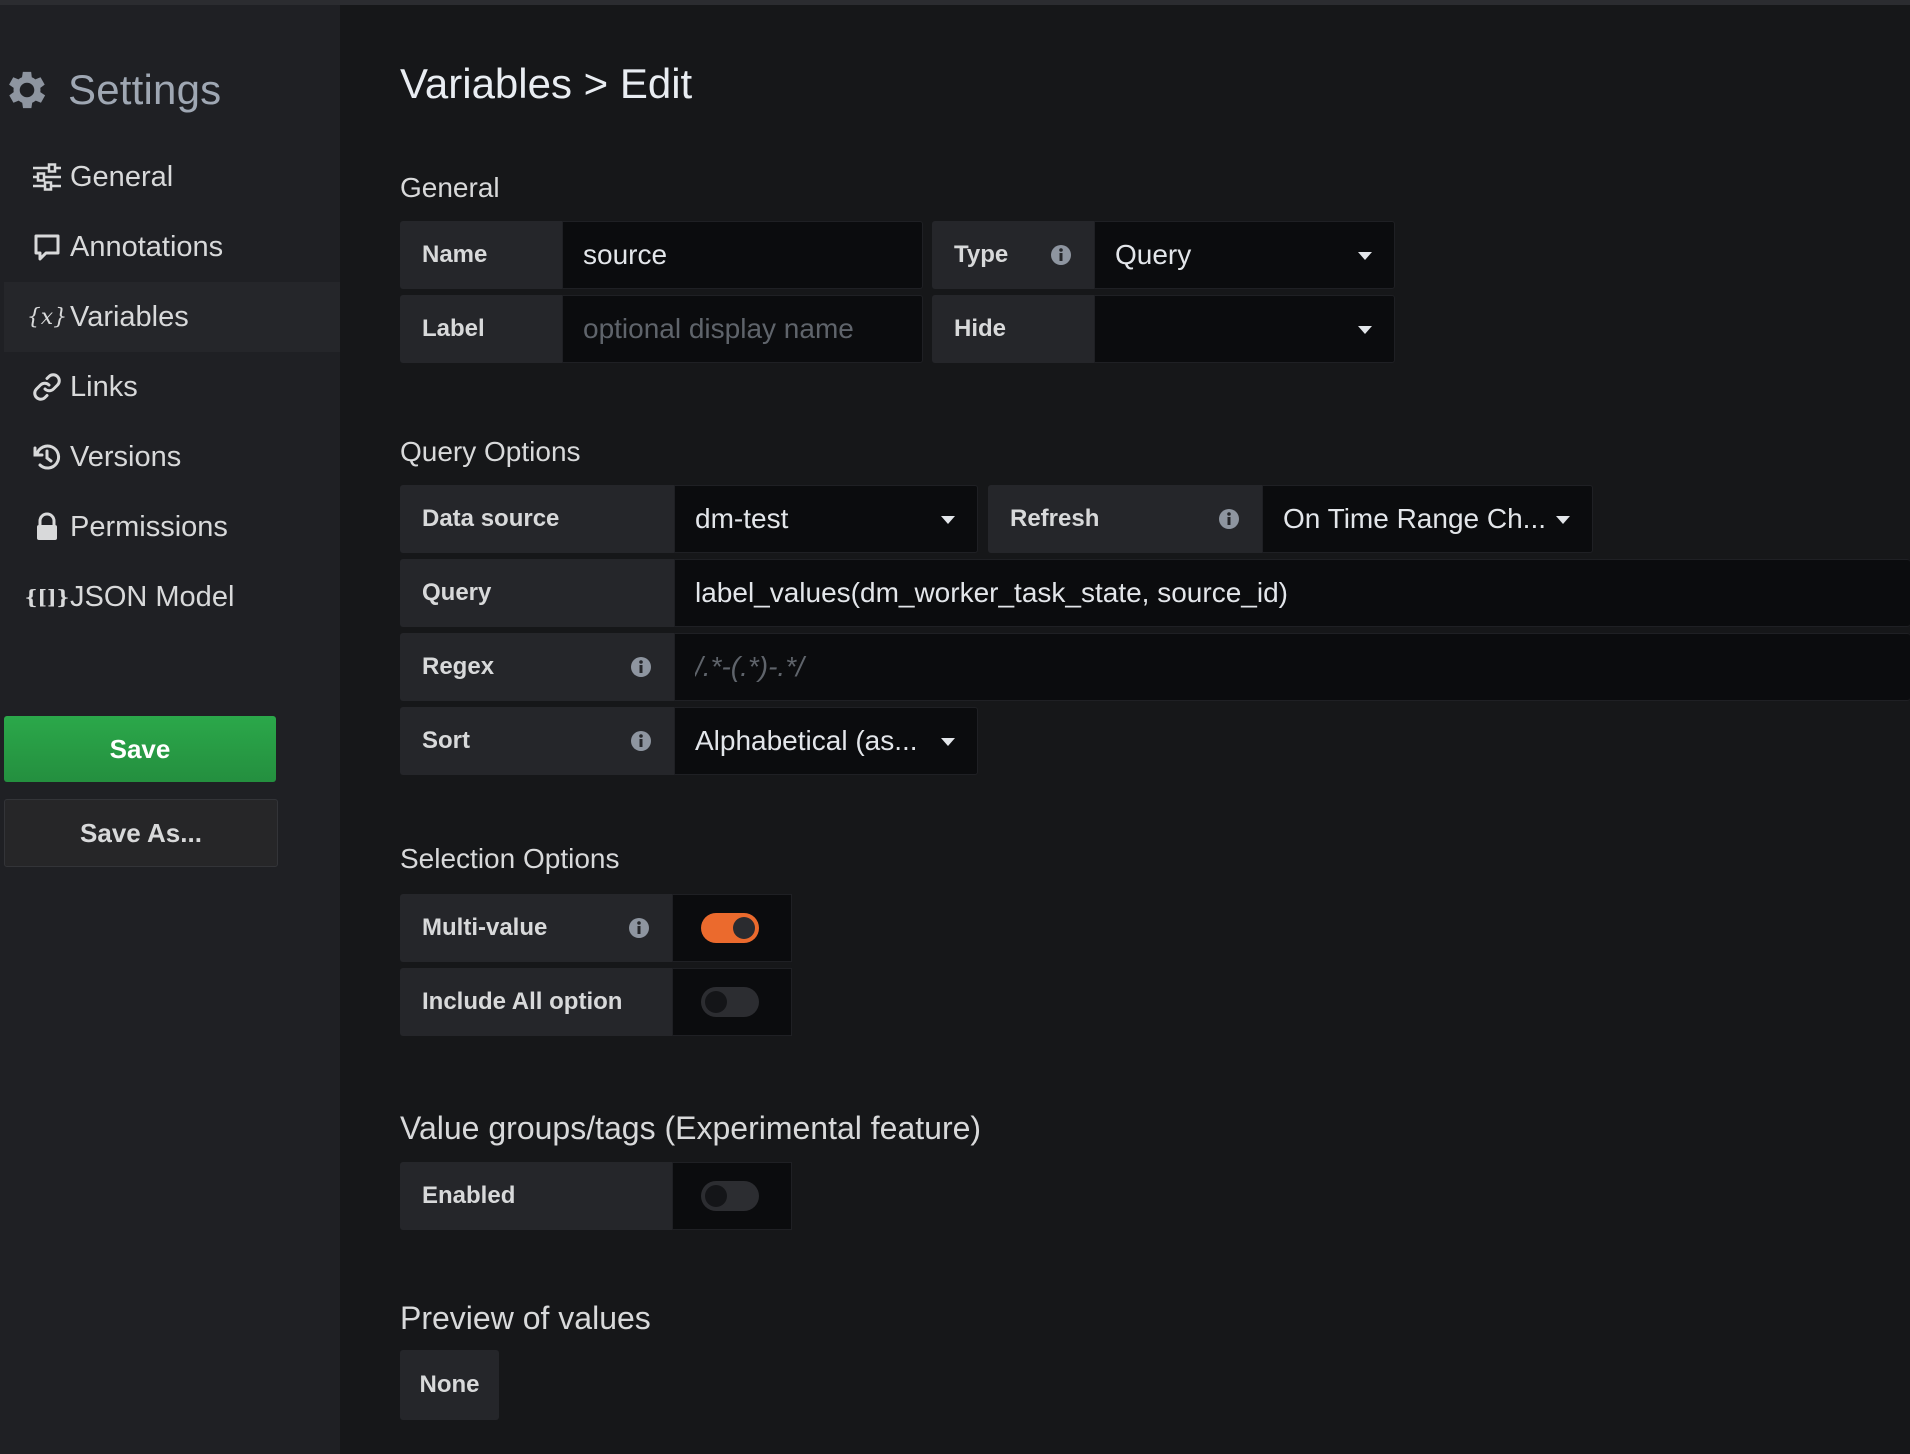  What do you see at coordinates (47, 527) in the screenshot?
I see `lock-icon` at bounding box center [47, 527].